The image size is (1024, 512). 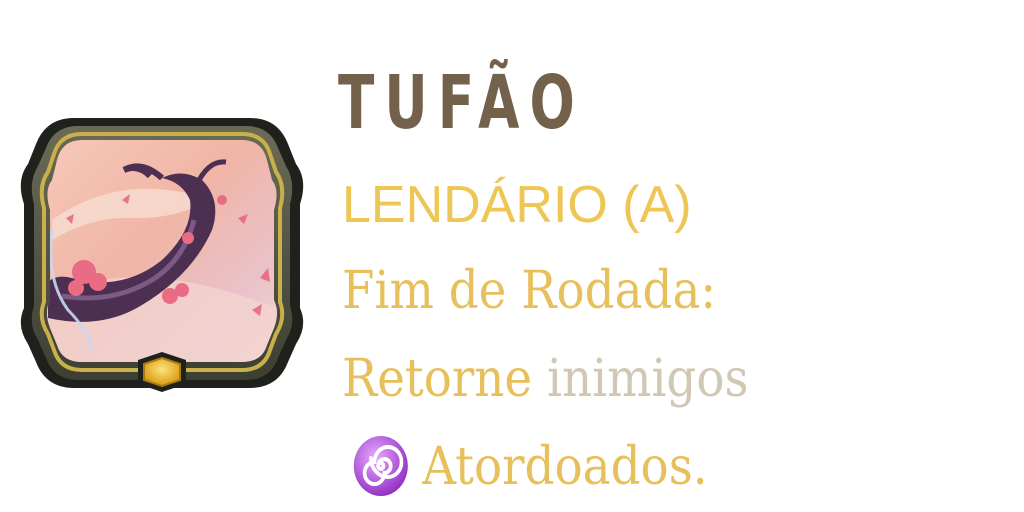 I want to click on level-gem-icon, so click(x=162, y=372).